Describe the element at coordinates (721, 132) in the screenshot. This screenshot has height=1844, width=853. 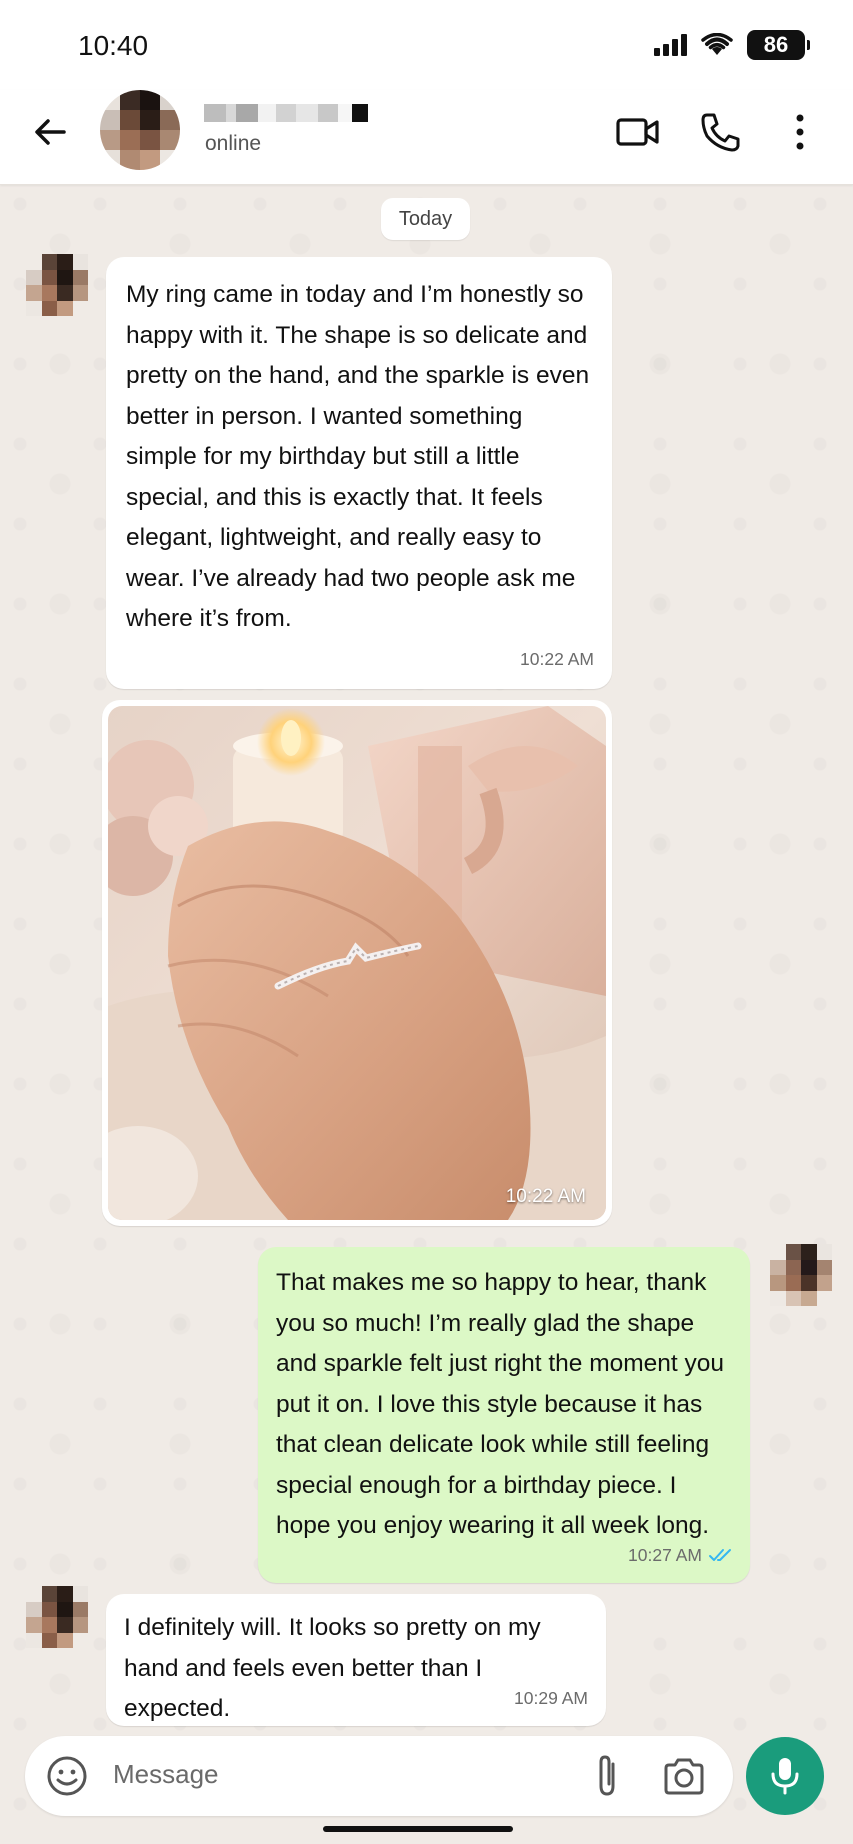
I see `phone-call-icon` at that location.